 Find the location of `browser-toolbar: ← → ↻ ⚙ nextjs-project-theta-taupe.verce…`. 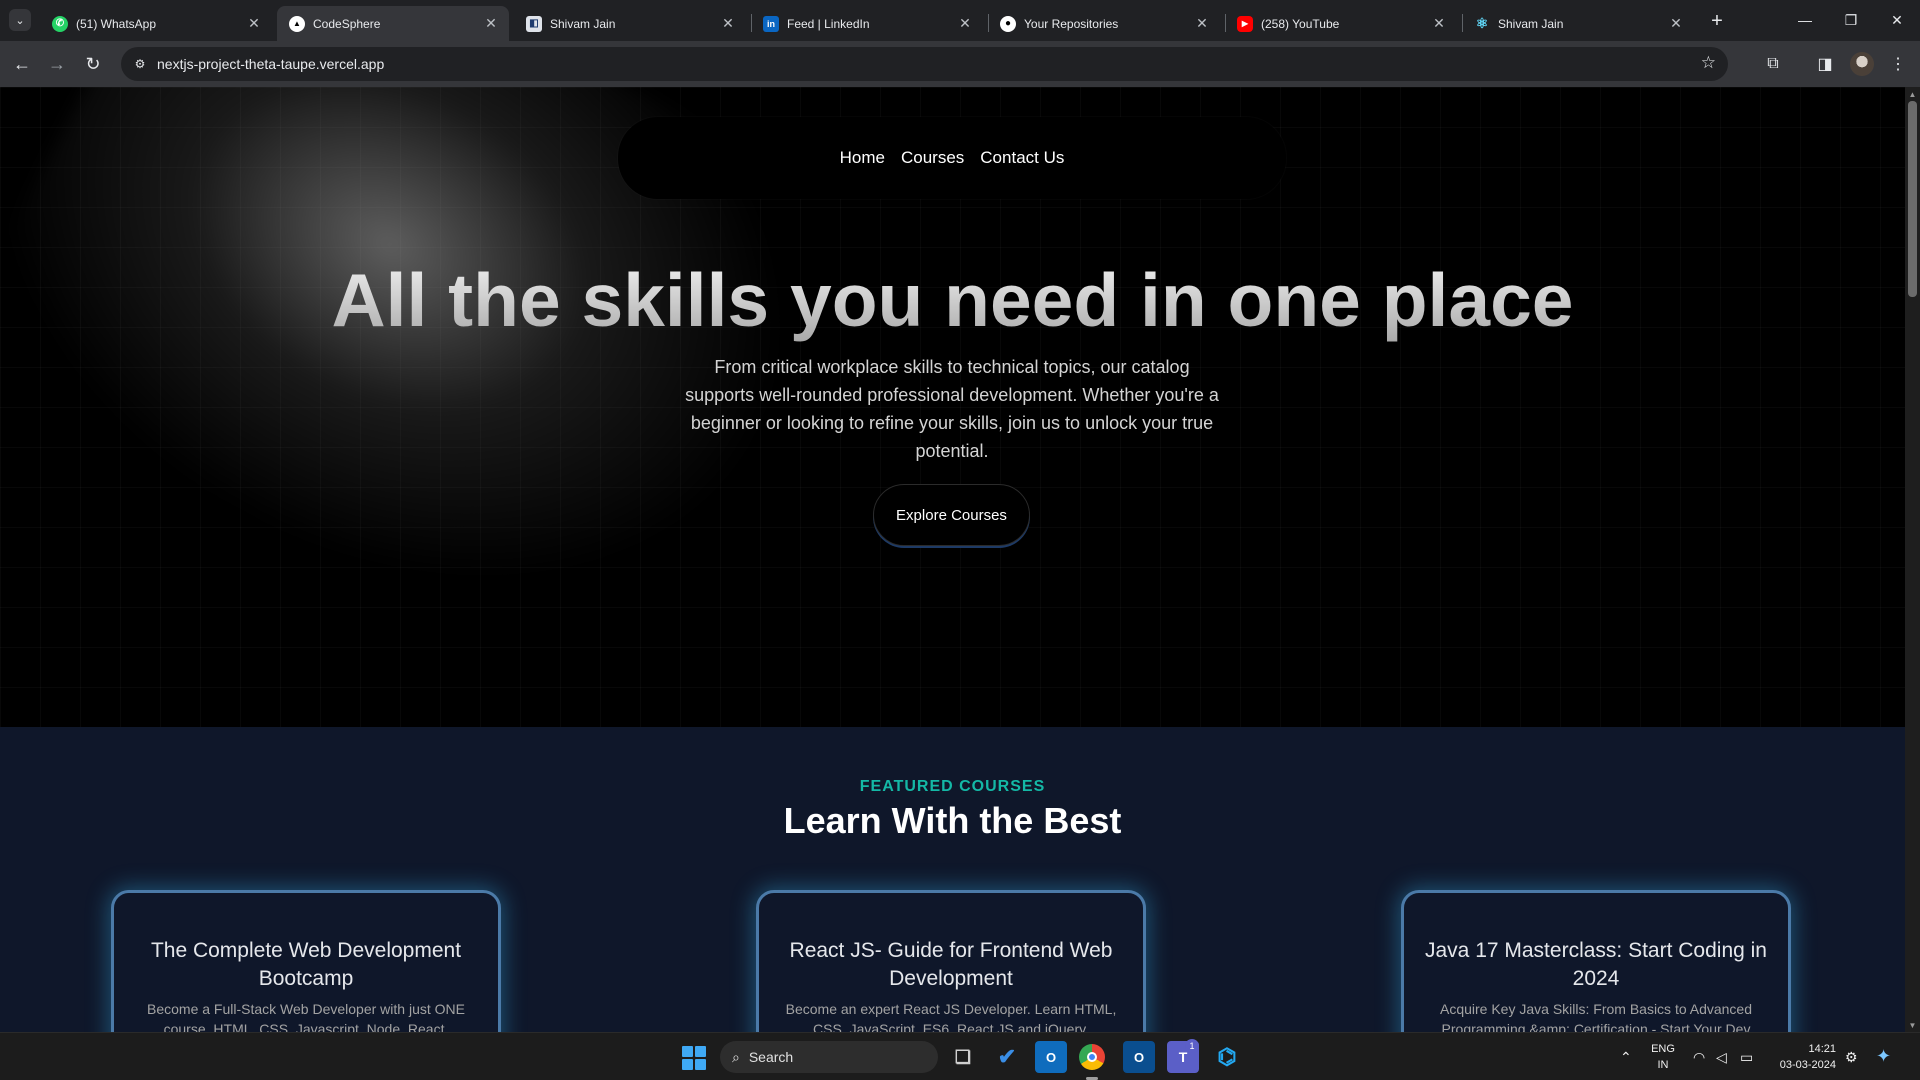

browser-toolbar: ← → ↻ ⚙ nextjs-project-theta-taupe.verce… is located at coordinates (960, 64).